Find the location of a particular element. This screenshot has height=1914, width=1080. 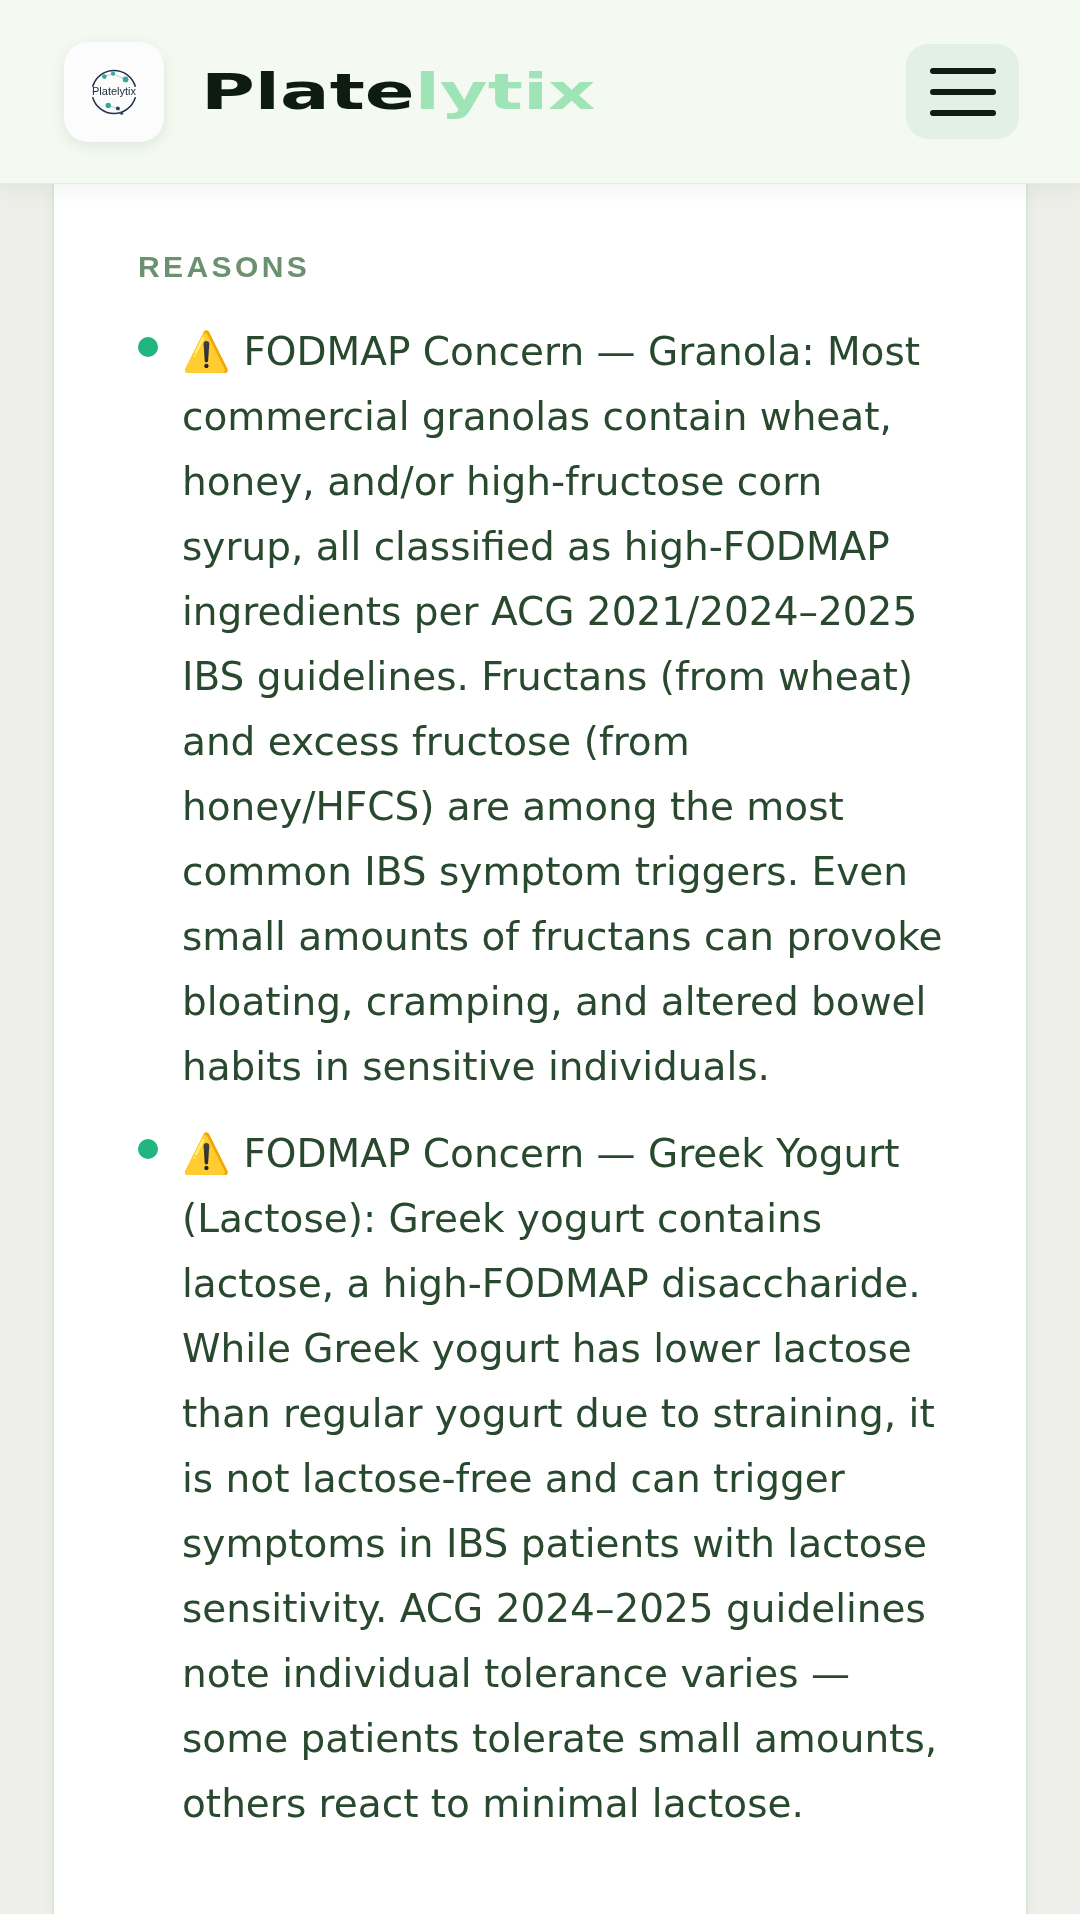

brand-wordmark: Platelytix is located at coordinates (398, 91).